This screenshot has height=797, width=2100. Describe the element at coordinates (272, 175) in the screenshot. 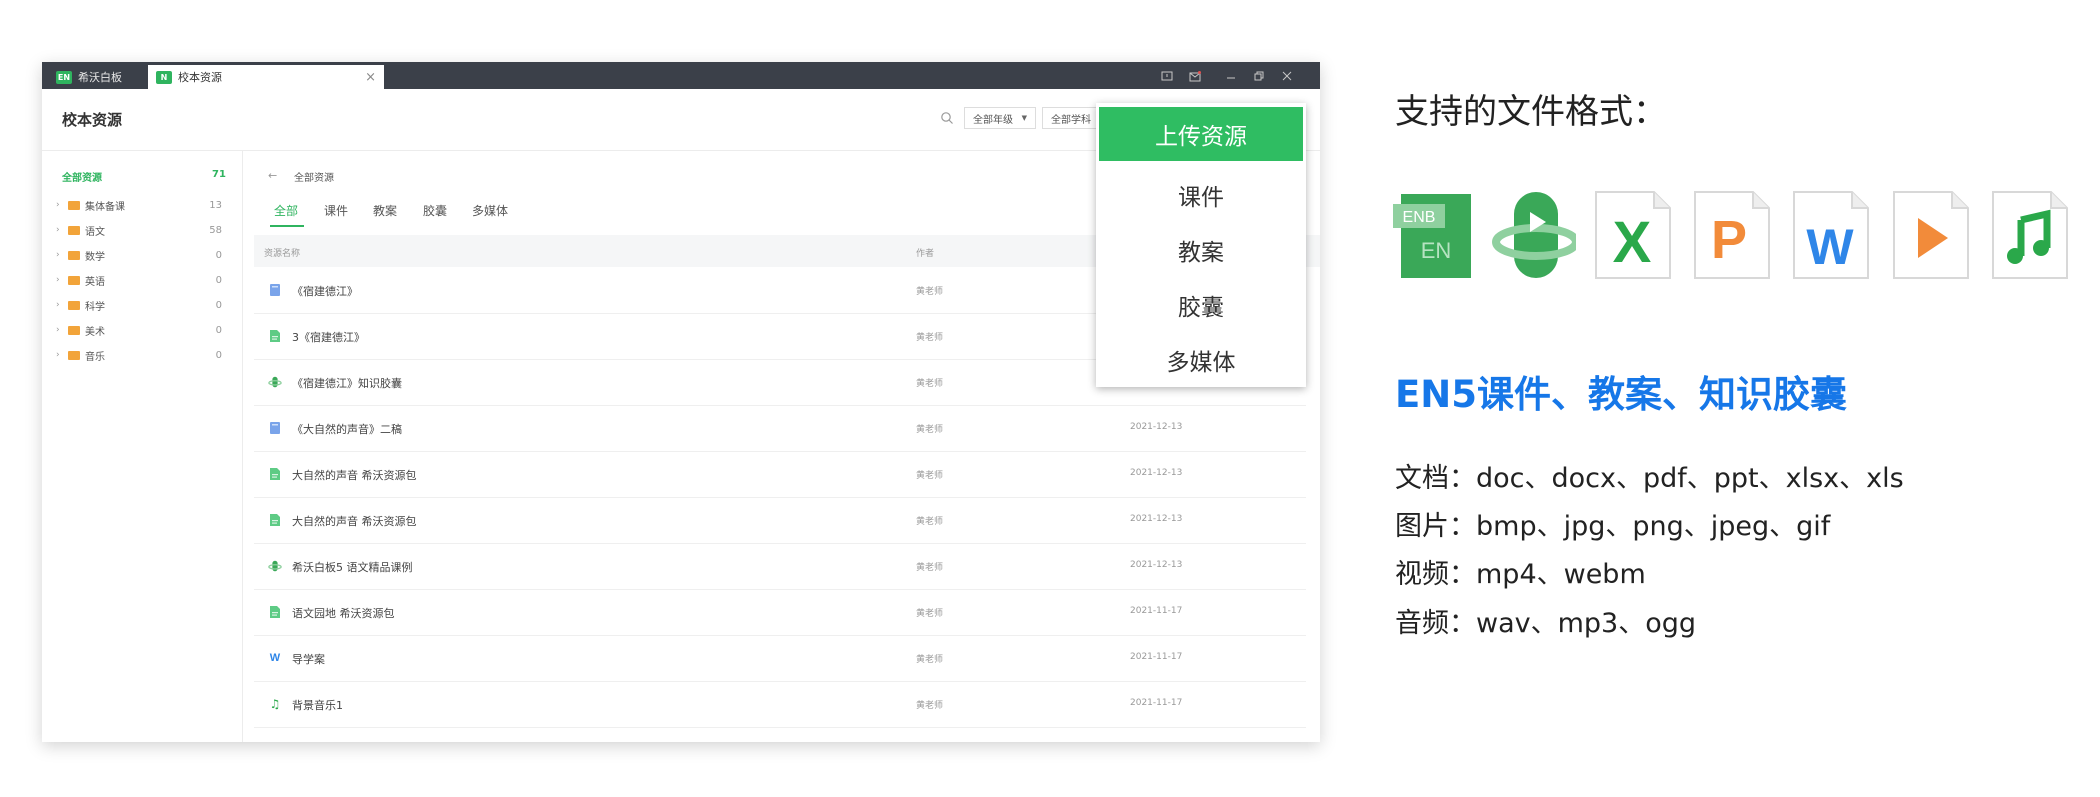

I see `back-arrow-icon: ←` at that location.